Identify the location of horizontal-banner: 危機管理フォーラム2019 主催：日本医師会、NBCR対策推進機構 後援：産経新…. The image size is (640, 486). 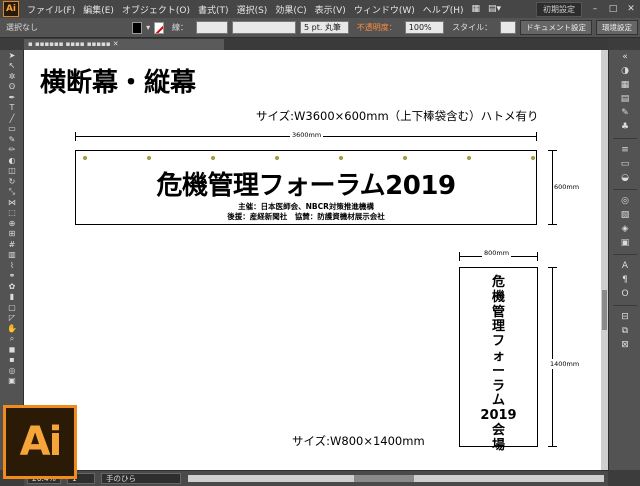
(306, 187).